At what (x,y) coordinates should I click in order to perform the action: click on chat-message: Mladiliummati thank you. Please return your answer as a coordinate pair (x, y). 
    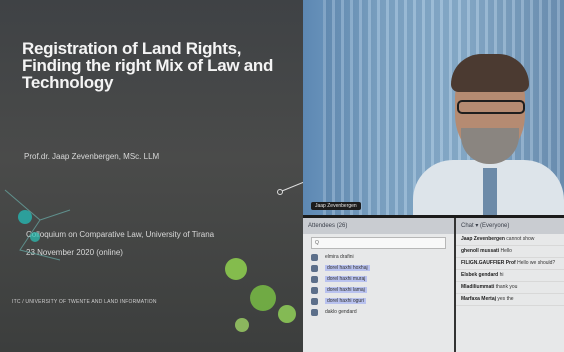
    Looking at the image, I should click on (510, 288).